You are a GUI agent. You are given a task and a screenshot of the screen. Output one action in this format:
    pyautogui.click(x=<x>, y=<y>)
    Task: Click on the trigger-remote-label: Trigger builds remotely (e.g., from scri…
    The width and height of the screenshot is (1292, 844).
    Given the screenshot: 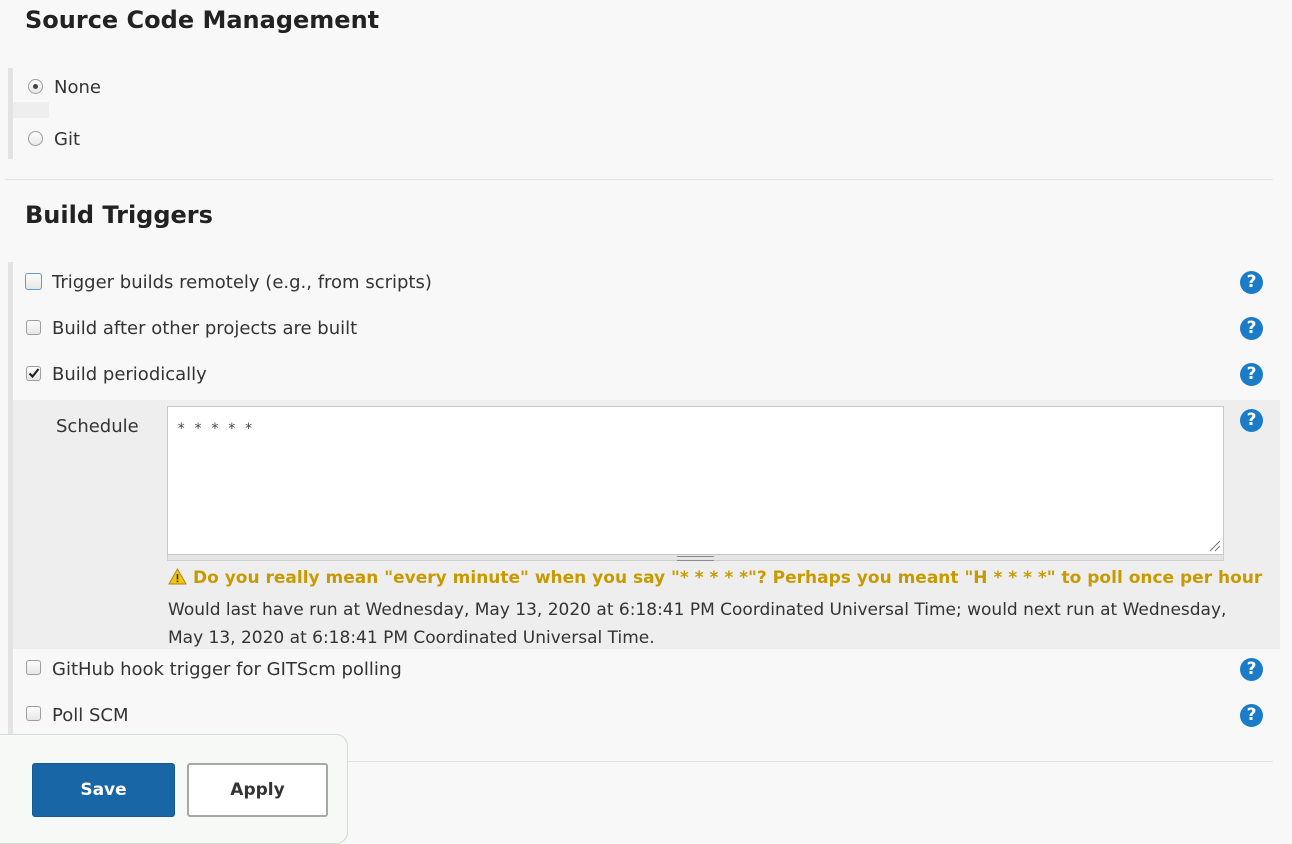 What is the action you would take?
    pyautogui.click(x=242, y=282)
    